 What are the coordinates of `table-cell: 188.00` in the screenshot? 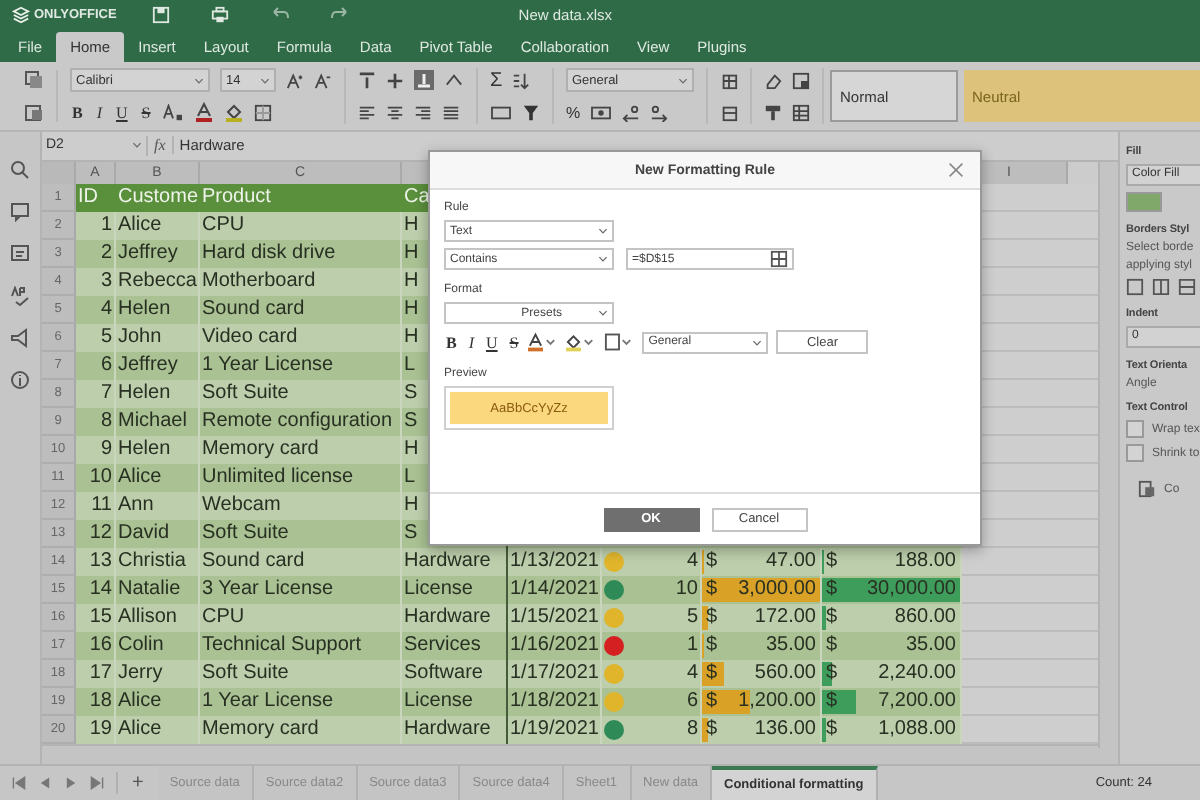 It's located at (925, 561).